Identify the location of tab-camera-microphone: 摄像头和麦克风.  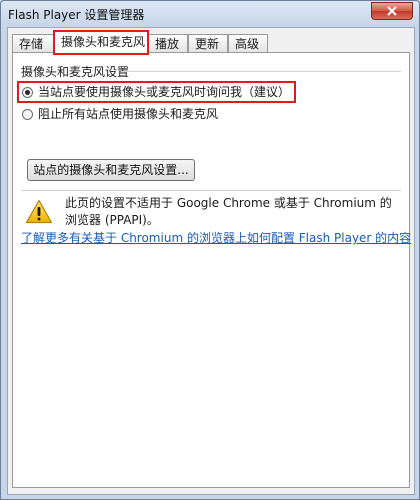
(101, 42).